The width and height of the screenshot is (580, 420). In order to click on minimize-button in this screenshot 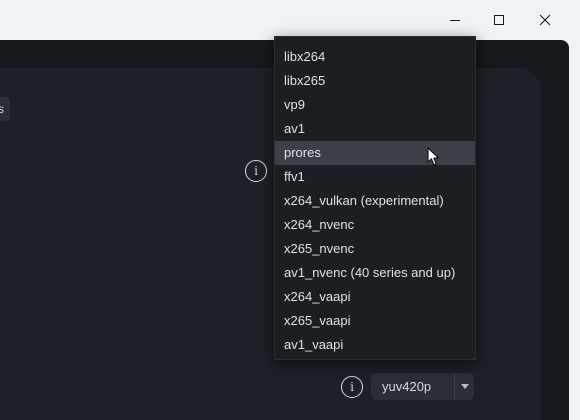, I will do `click(455, 20)`.